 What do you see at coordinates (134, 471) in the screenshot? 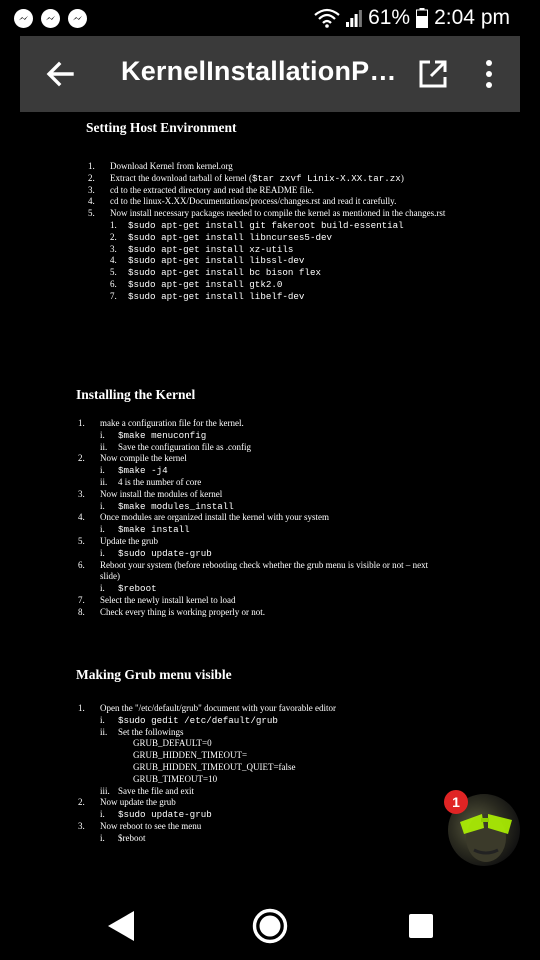
I see `list-item: i. $make -j4` at bounding box center [134, 471].